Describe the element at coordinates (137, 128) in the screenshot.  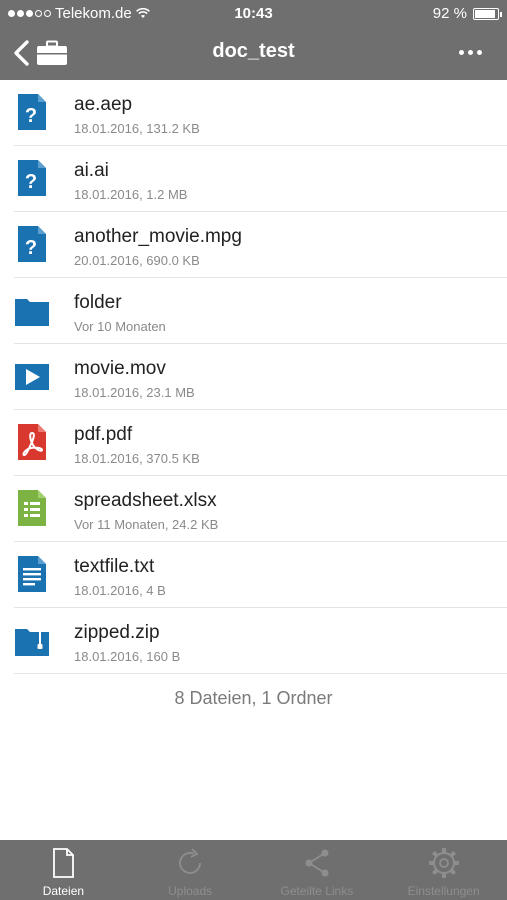
I see `file-meta: 18.01.2016, 131.2 KB` at that location.